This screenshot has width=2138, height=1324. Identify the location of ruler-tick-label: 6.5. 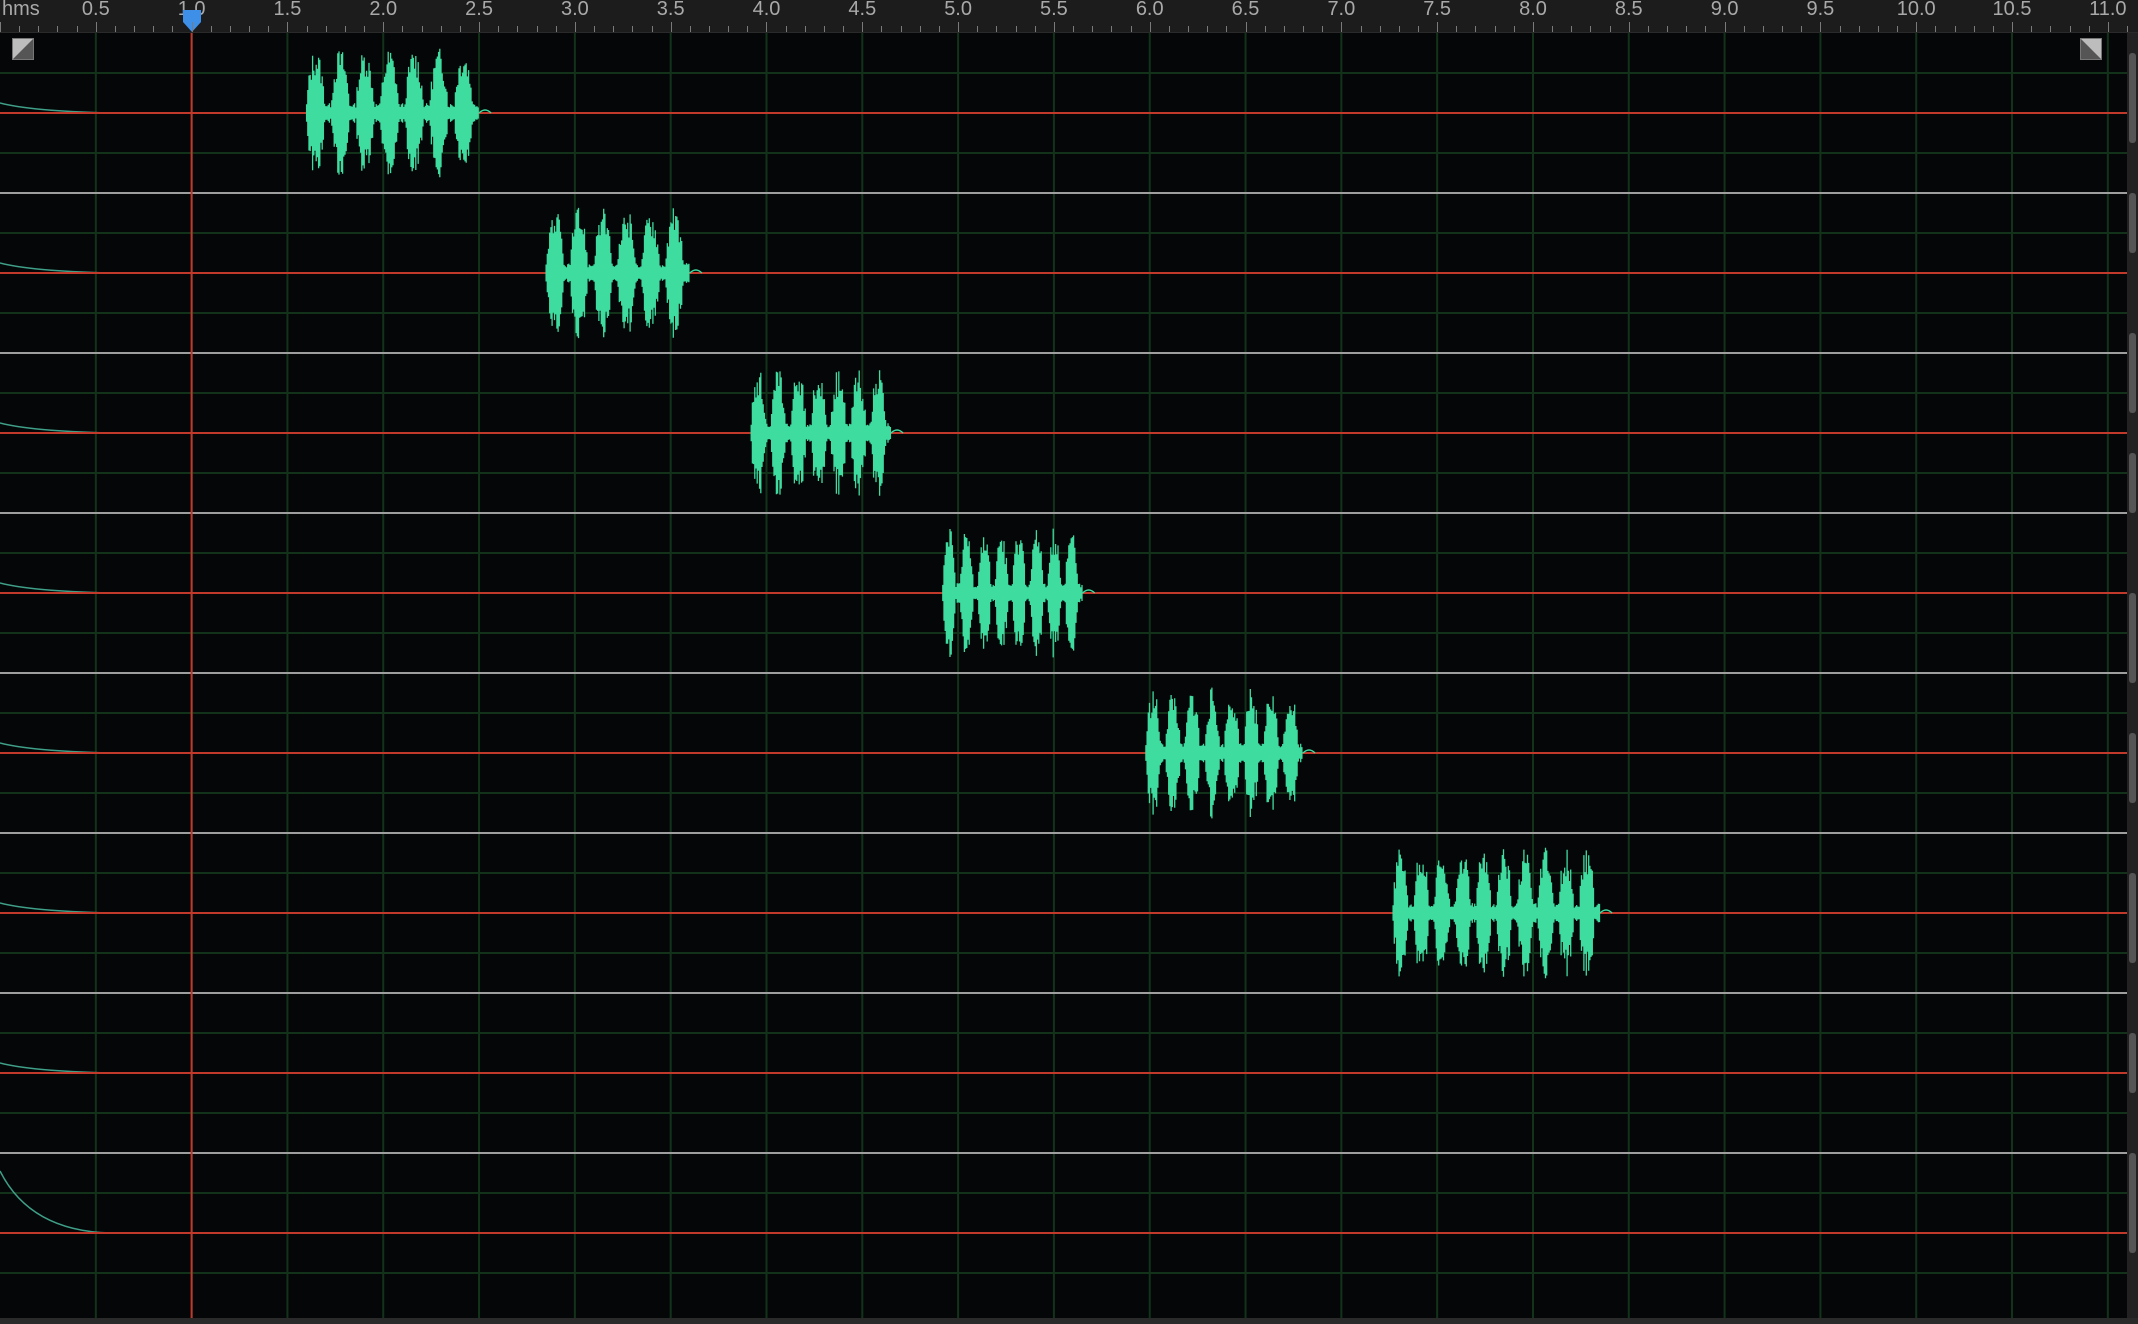
(1245, 10).